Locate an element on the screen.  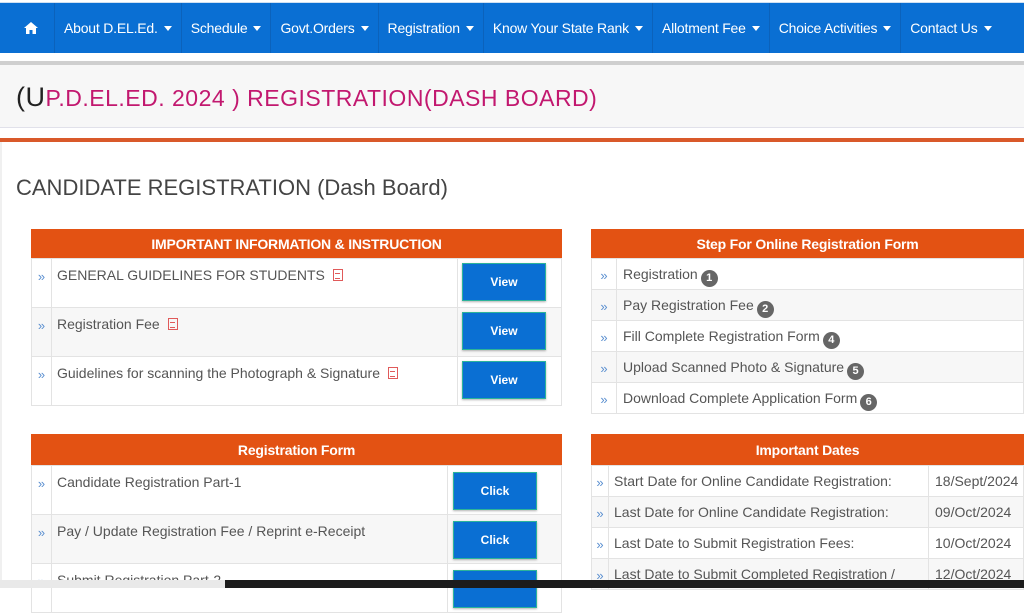
step-text: Registration is located at coordinates (660, 274).